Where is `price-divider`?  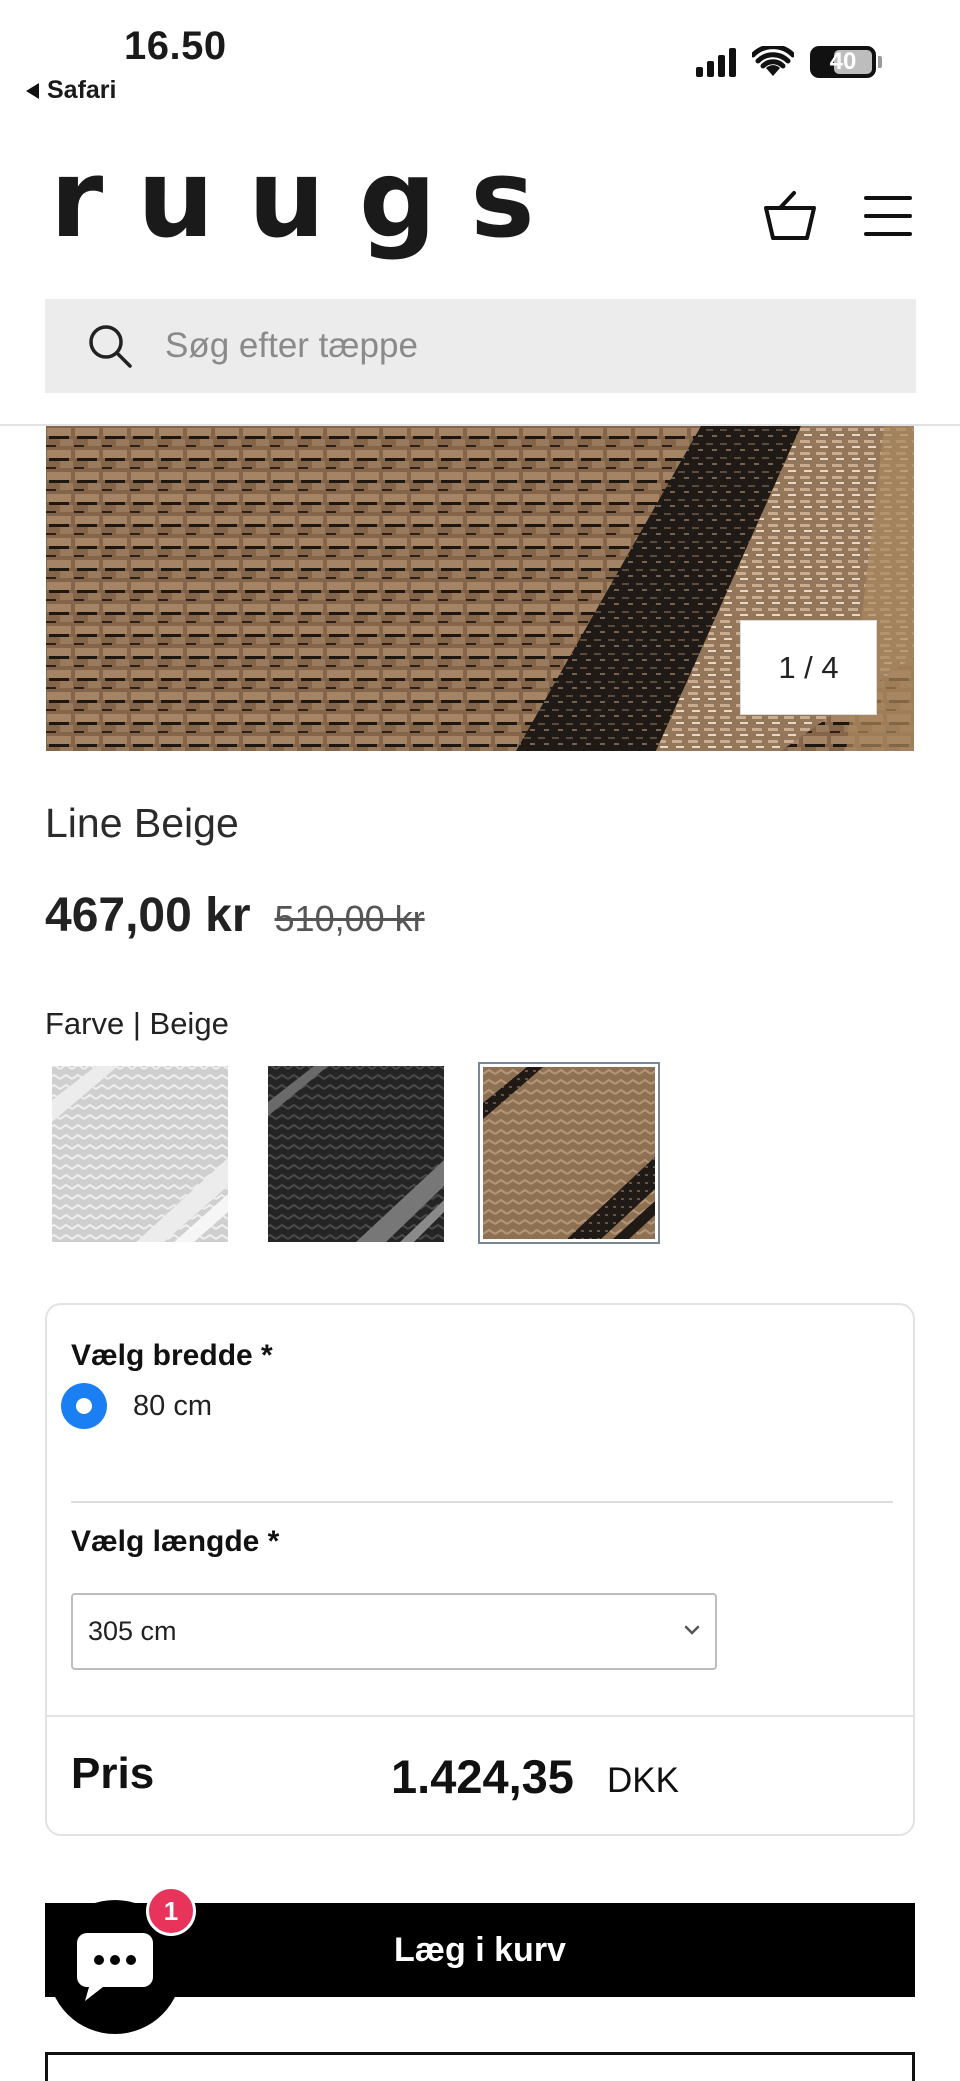 price-divider is located at coordinates (480, 1716).